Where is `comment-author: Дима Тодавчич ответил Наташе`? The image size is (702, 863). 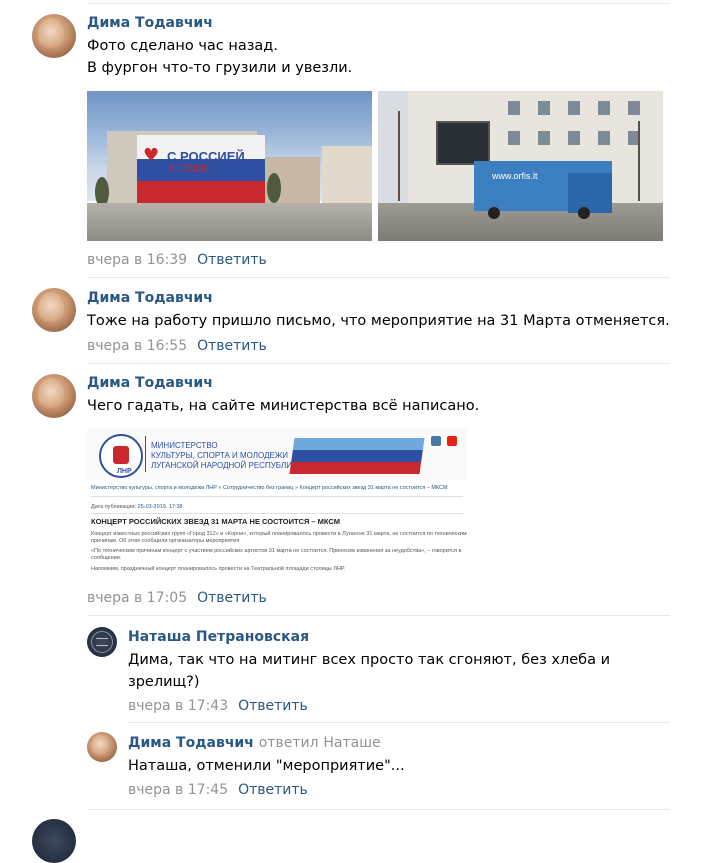
comment-author: Дима Тодавчич ответил Наташе is located at coordinates (254, 743).